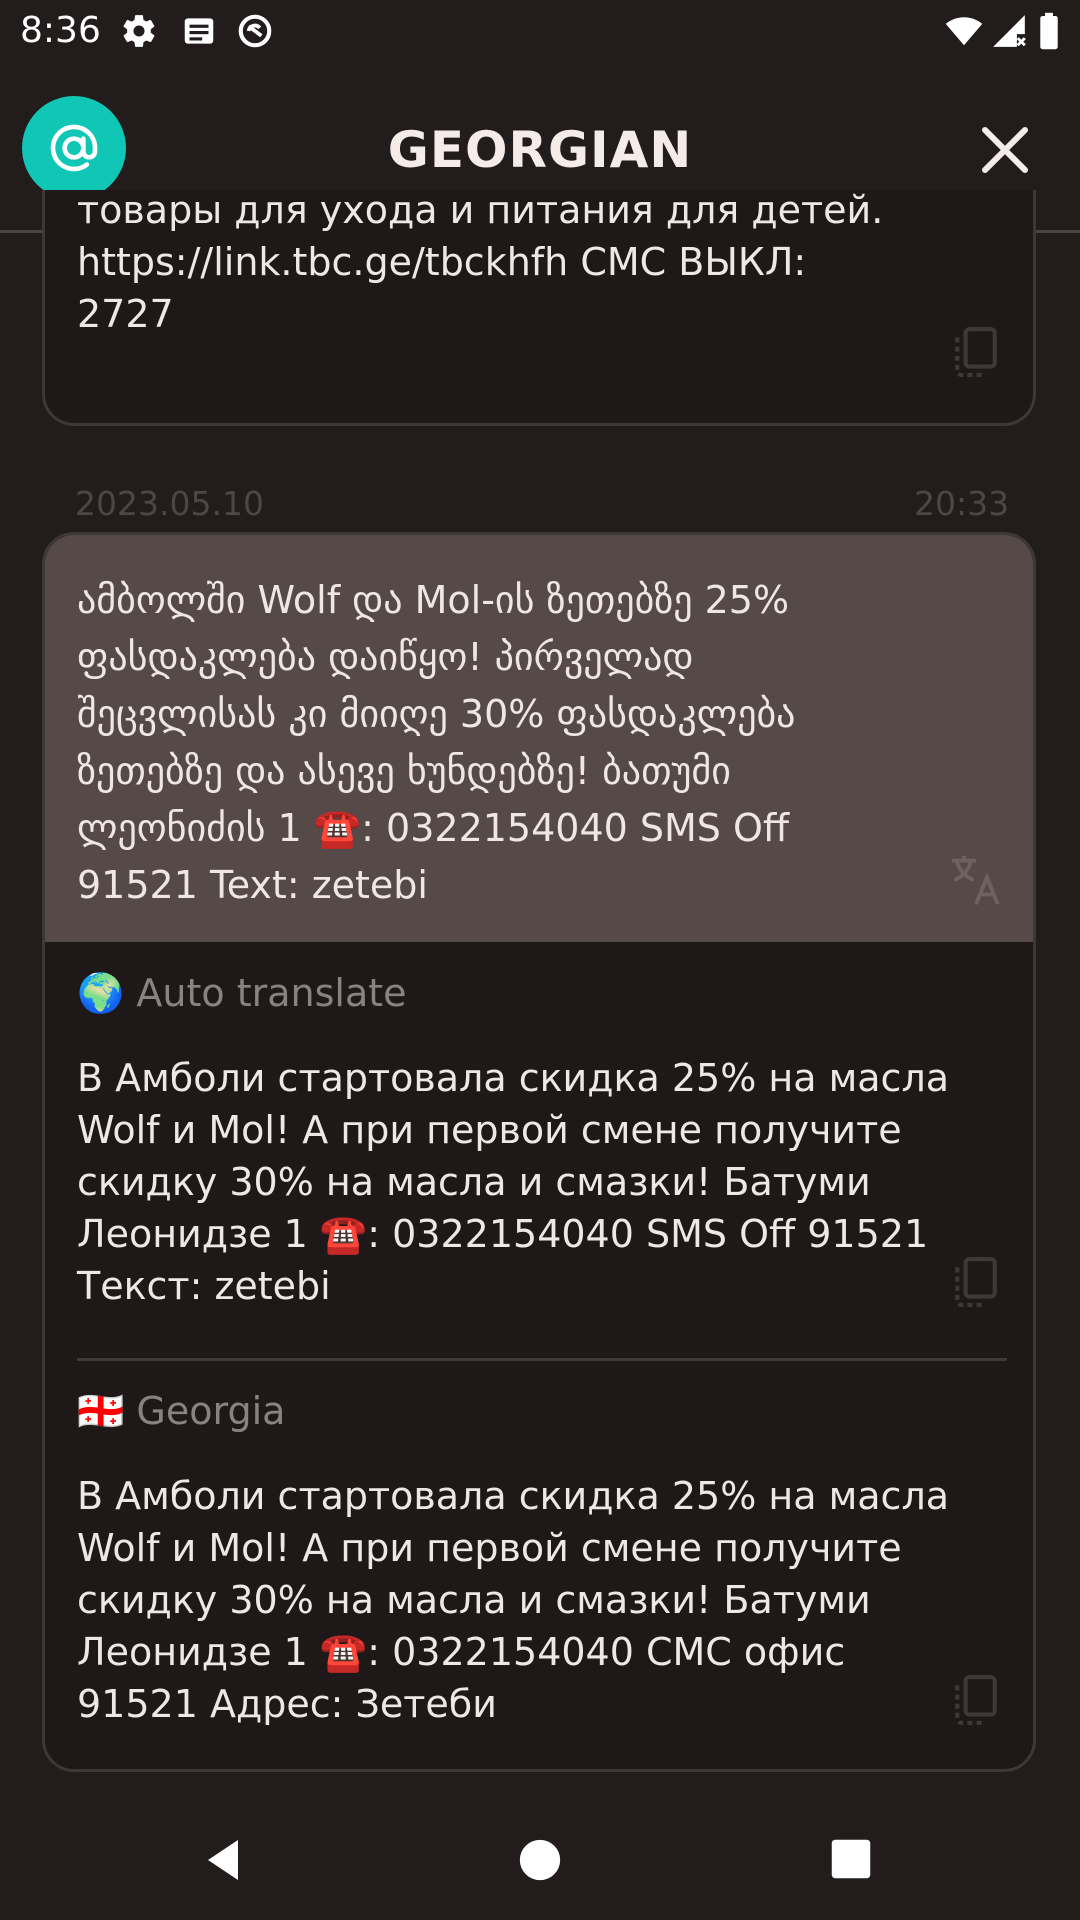 The width and height of the screenshot is (1080, 1920). Describe the element at coordinates (962, 503) in the screenshot. I see `message-time: 20:33` at that location.